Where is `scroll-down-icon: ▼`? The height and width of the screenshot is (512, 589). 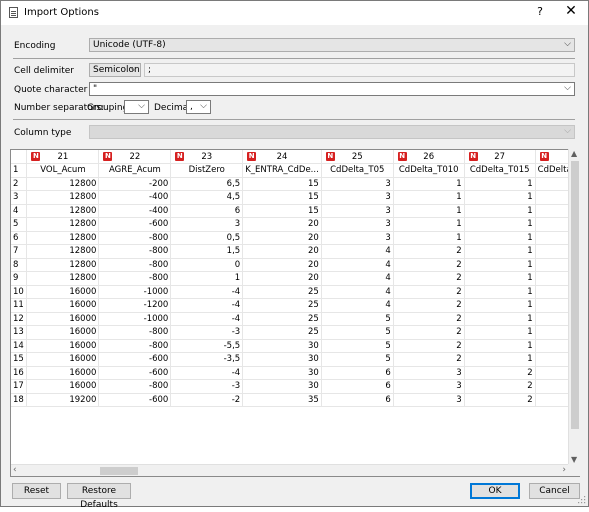 scroll-down-icon: ▼ is located at coordinates (574, 459).